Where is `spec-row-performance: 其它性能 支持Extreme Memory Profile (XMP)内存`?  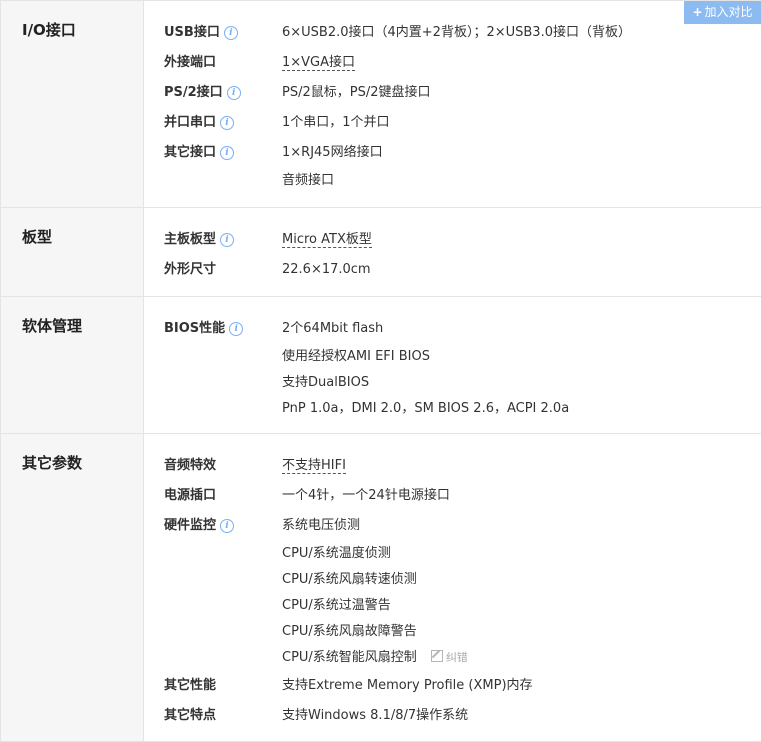
spec-row-performance: 其它性能 支持Extreme Memory Profile (XMP)内存 is located at coordinates (452, 686).